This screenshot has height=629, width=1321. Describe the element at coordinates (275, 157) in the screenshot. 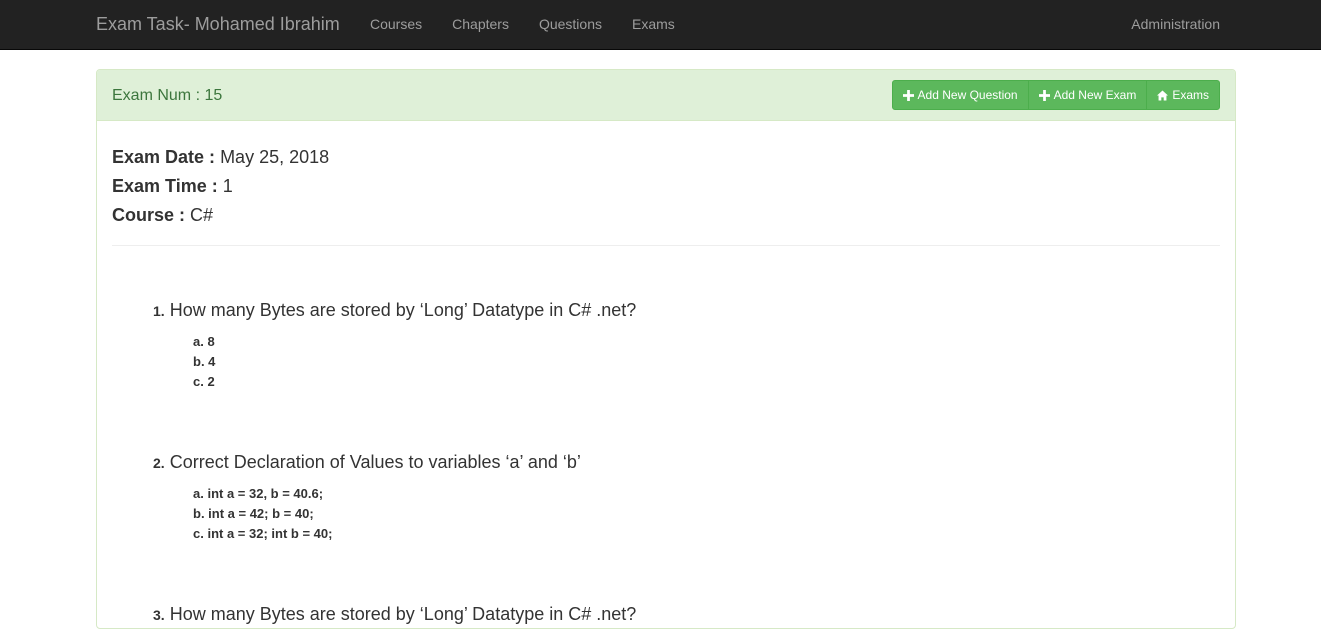

I see `exam-date-value: May 25, 2018` at that location.